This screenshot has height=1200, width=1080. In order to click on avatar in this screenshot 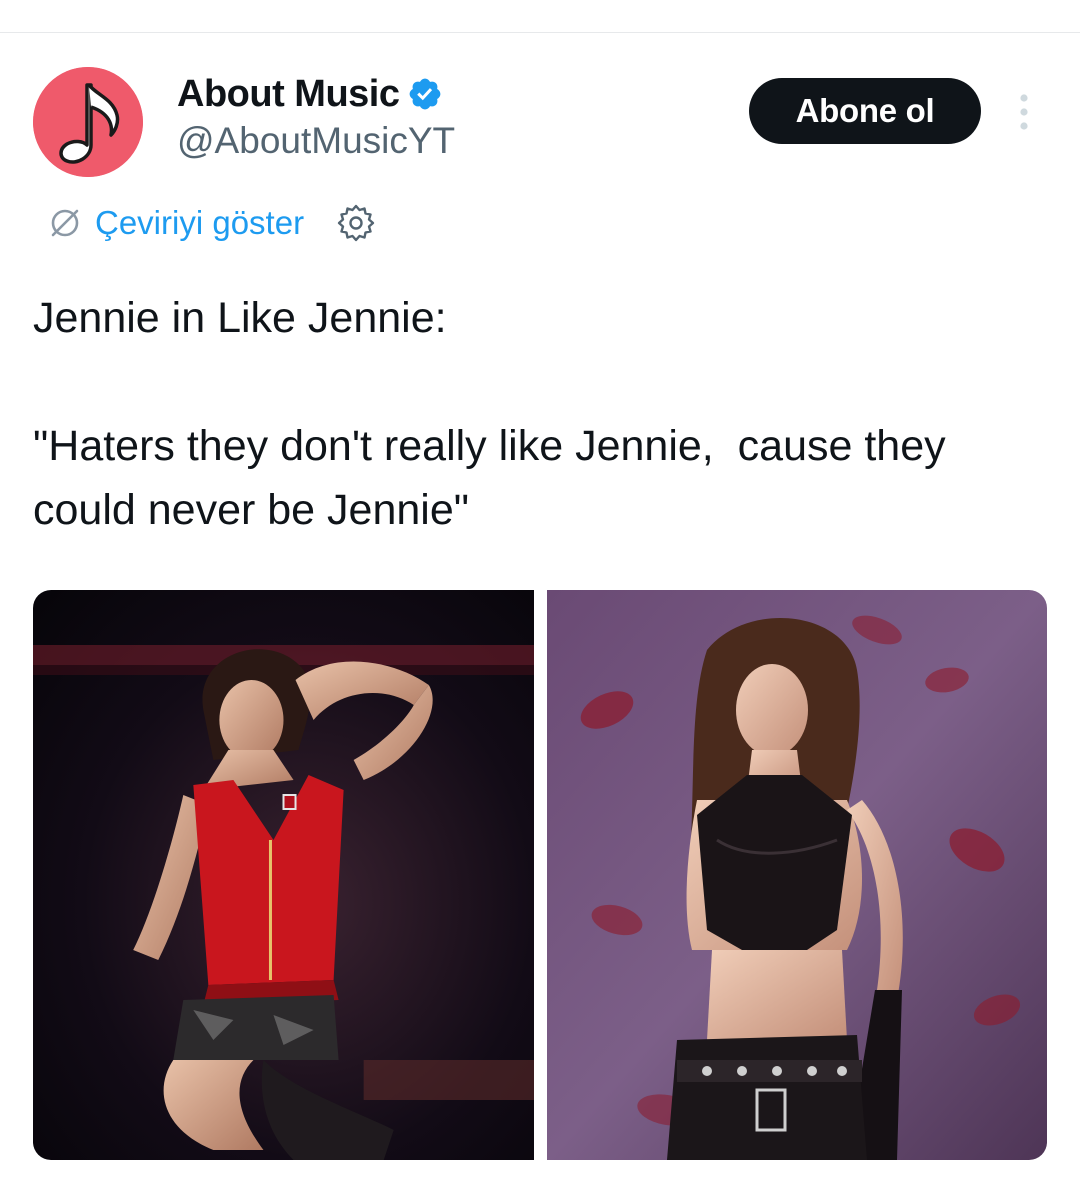, I will do `click(88, 122)`.